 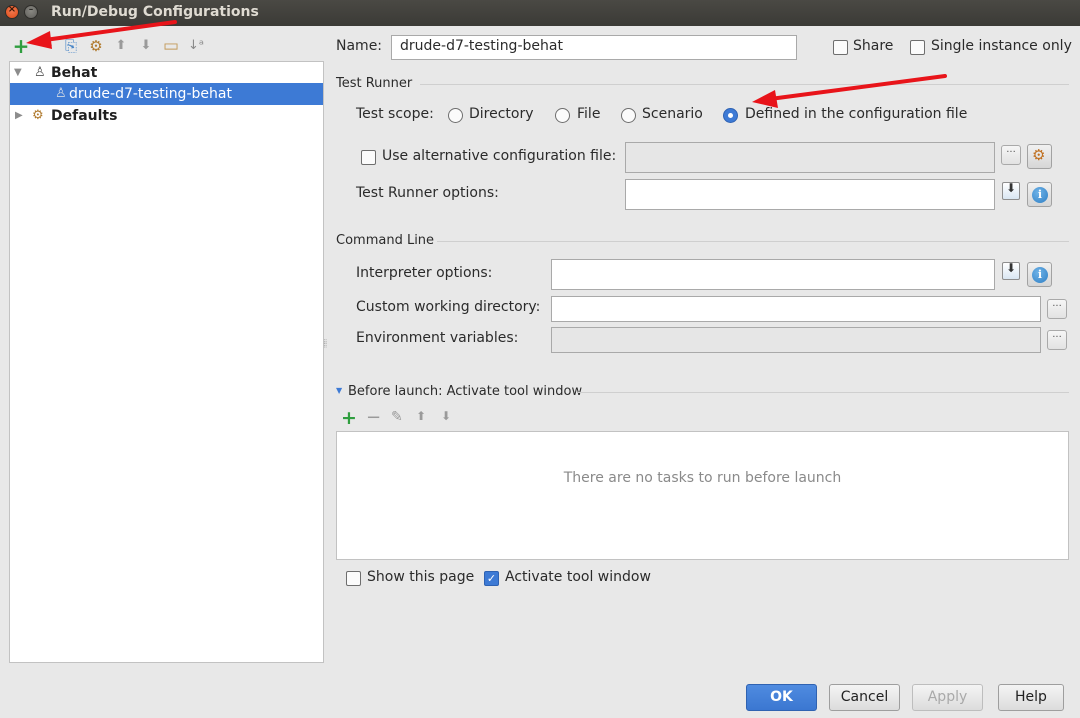 I want to click on test-runner-options-input, so click(x=810, y=194).